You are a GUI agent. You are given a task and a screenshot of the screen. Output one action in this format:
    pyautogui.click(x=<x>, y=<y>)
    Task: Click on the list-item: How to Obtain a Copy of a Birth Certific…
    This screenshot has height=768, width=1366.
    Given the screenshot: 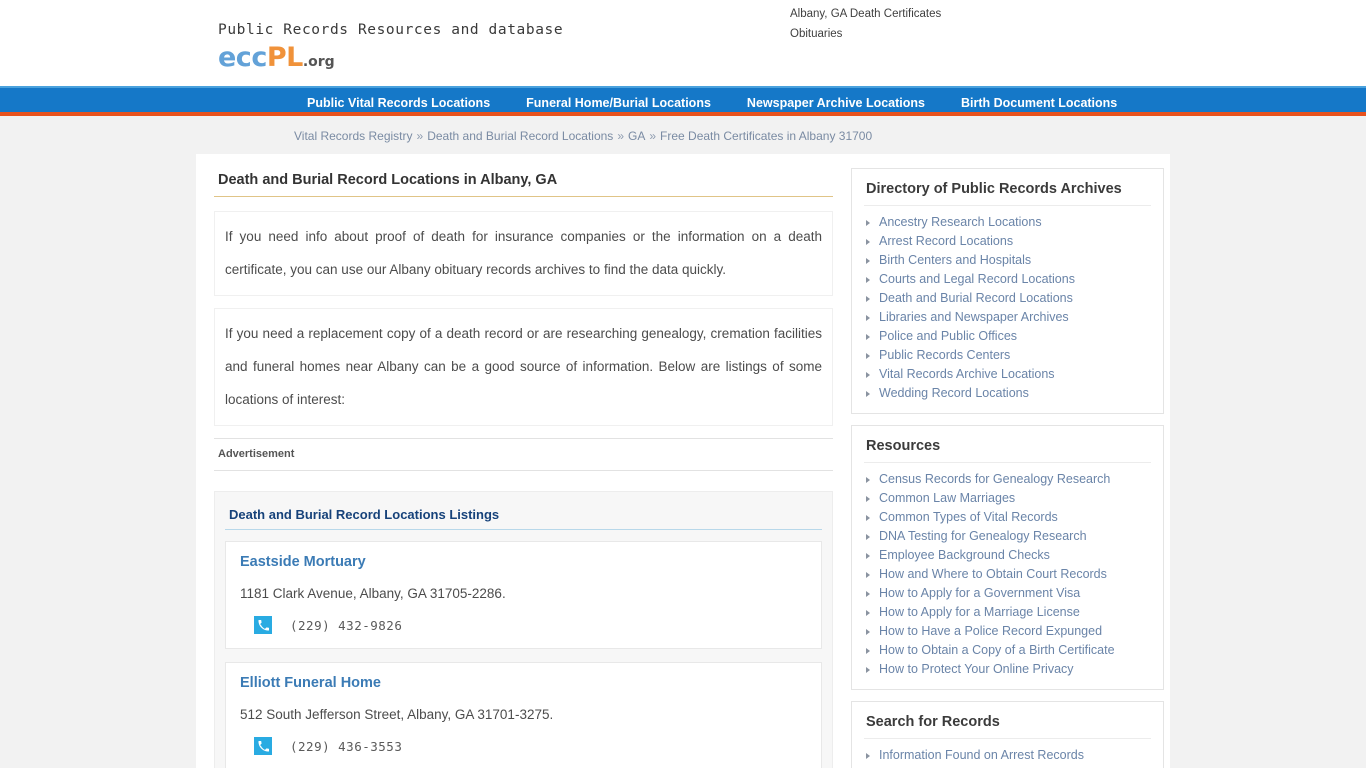 What is the action you would take?
    pyautogui.click(x=1007, y=650)
    